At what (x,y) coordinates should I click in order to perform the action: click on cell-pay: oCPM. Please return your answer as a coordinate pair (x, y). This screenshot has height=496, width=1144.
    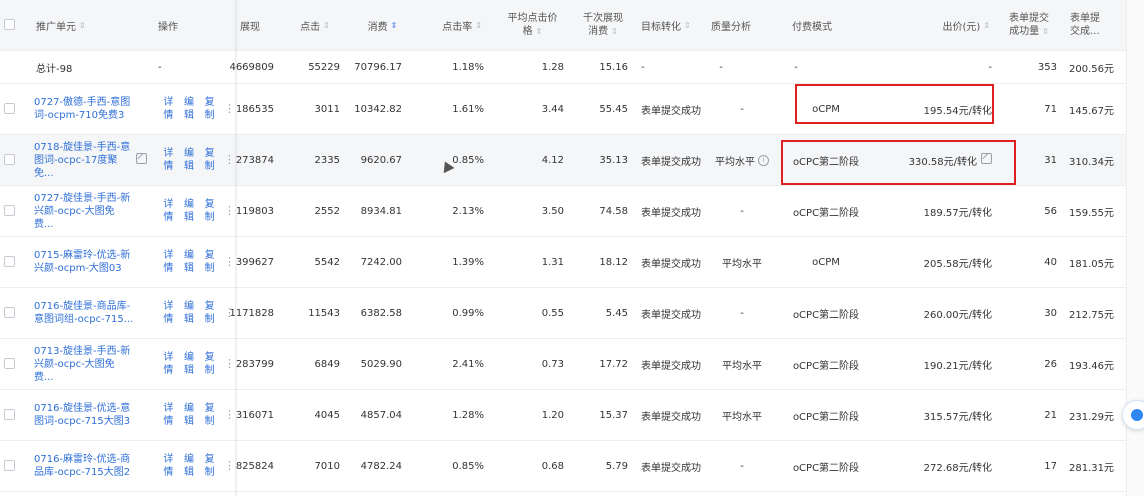
    Looking at the image, I should click on (826, 262).